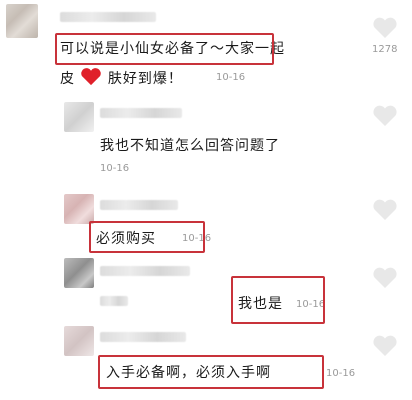  Describe the element at coordinates (385, 49) in the screenshot. I see `like-count: 1278` at that location.